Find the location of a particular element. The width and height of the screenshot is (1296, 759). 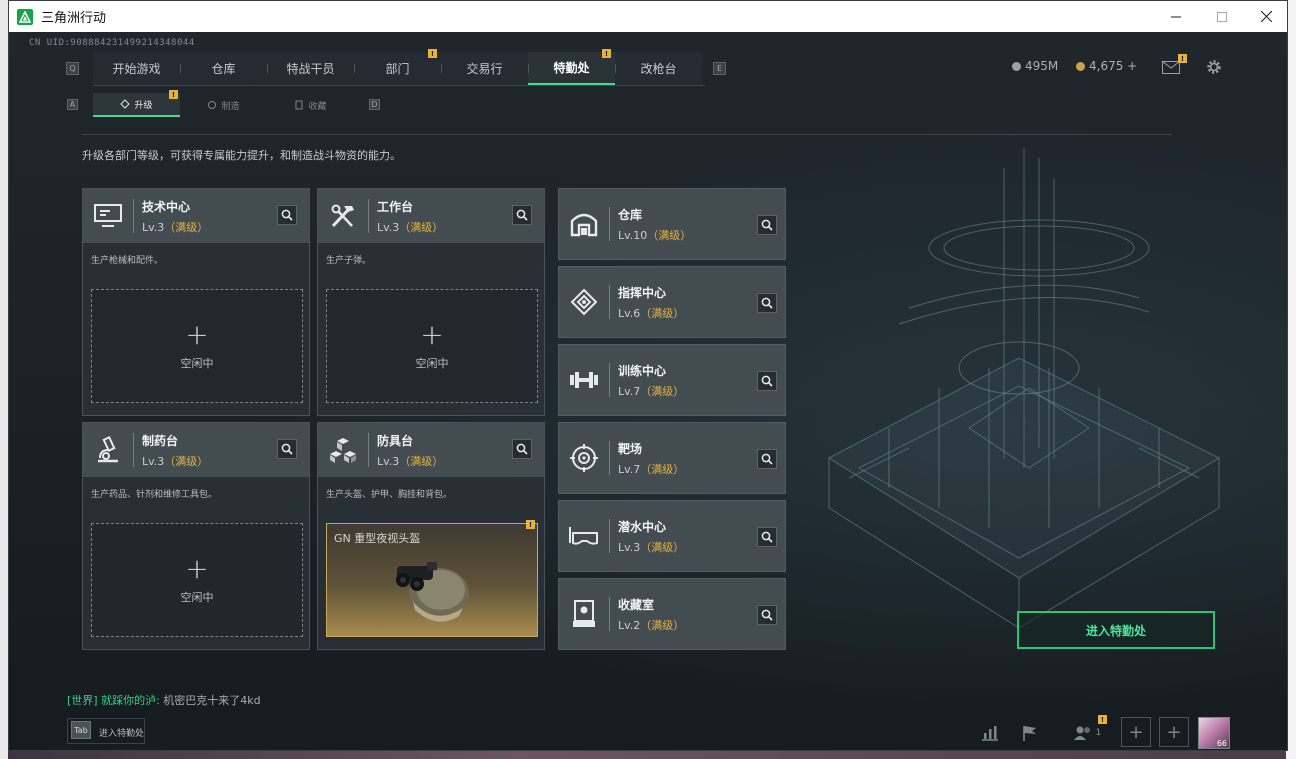

facility-card-tech-center: 技术中心 Lv.3（满级） 生产枪械和配件。 + 空闲中 is located at coordinates (196, 302).